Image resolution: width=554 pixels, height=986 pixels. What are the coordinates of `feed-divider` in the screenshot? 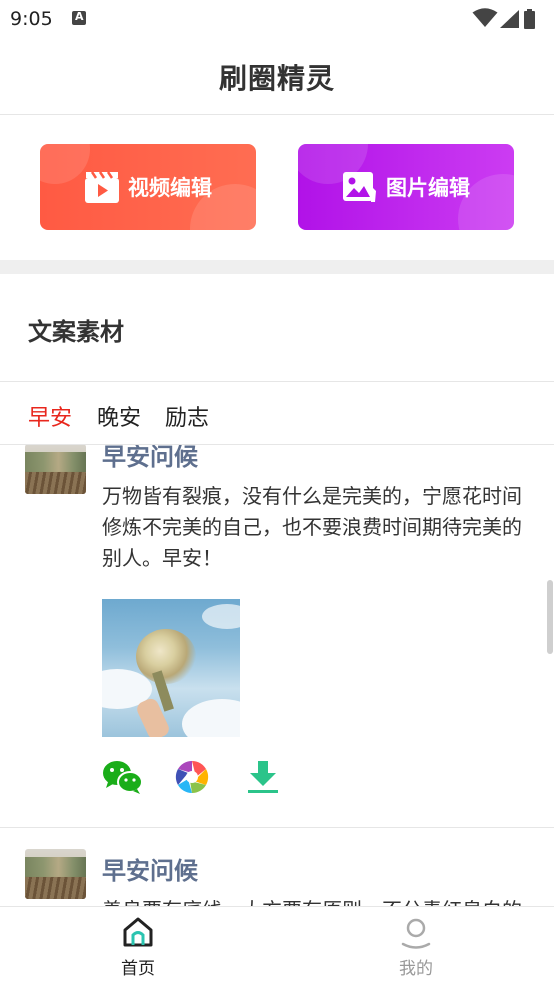 It's located at (277, 827).